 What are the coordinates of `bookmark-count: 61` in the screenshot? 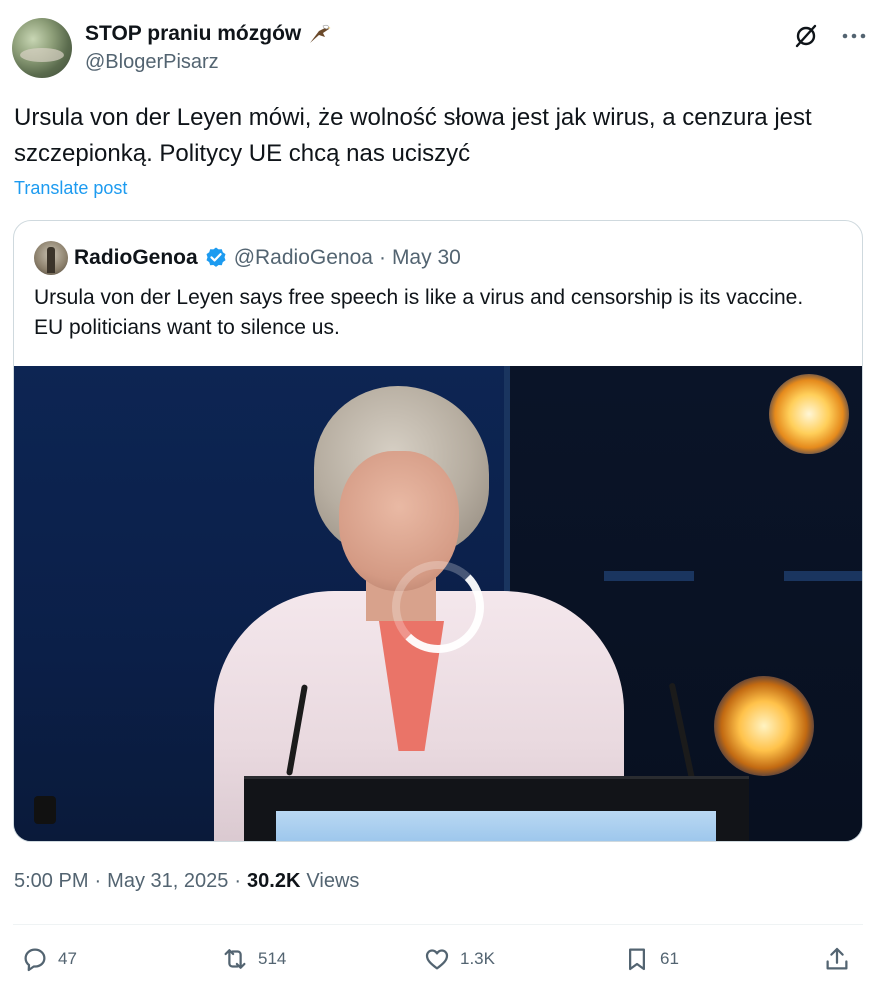 It's located at (669, 958).